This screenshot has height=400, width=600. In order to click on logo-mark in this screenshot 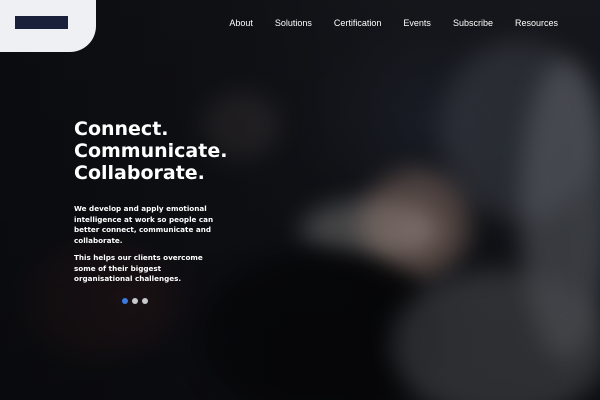, I will do `click(41, 22)`.